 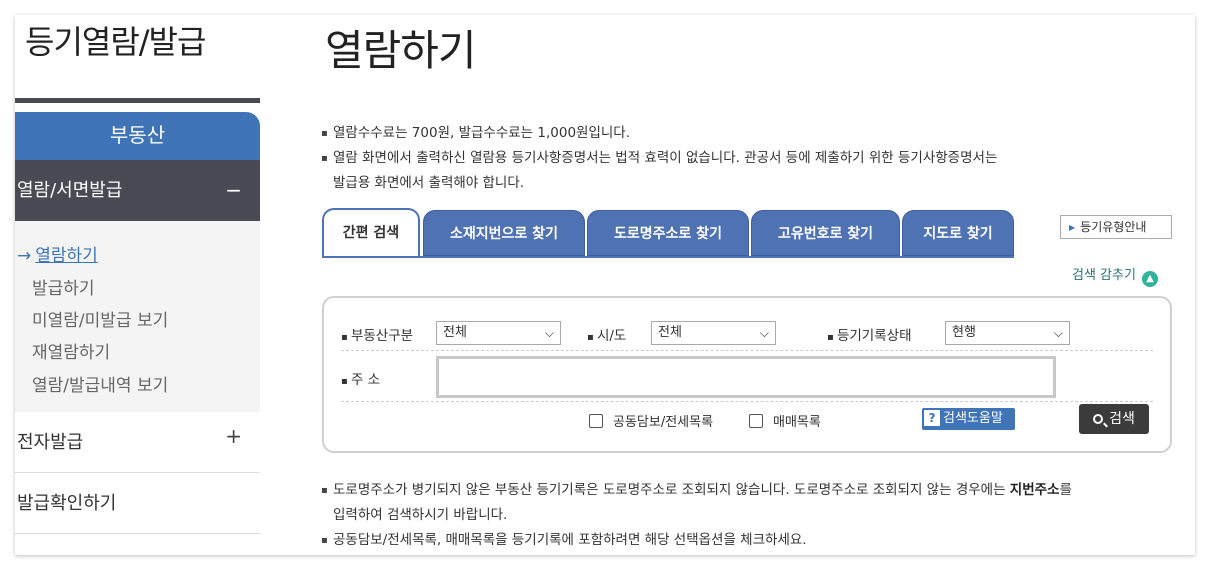 What do you see at coordinates (115, 42) in the screenshot?
I see `sidebar-title: 등기열람/발급` at bounding box center [115, 42].